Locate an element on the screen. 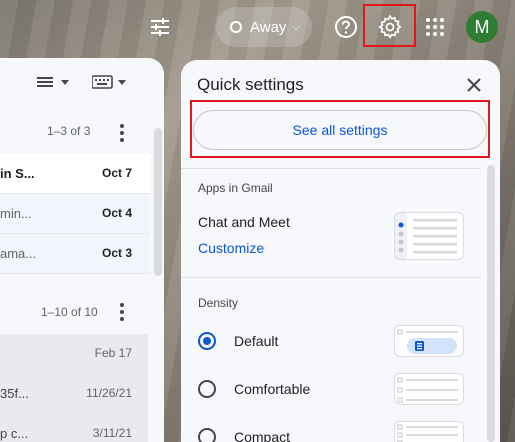  table-row: p c... 3/11/21 is located at coordinates (74, 428).